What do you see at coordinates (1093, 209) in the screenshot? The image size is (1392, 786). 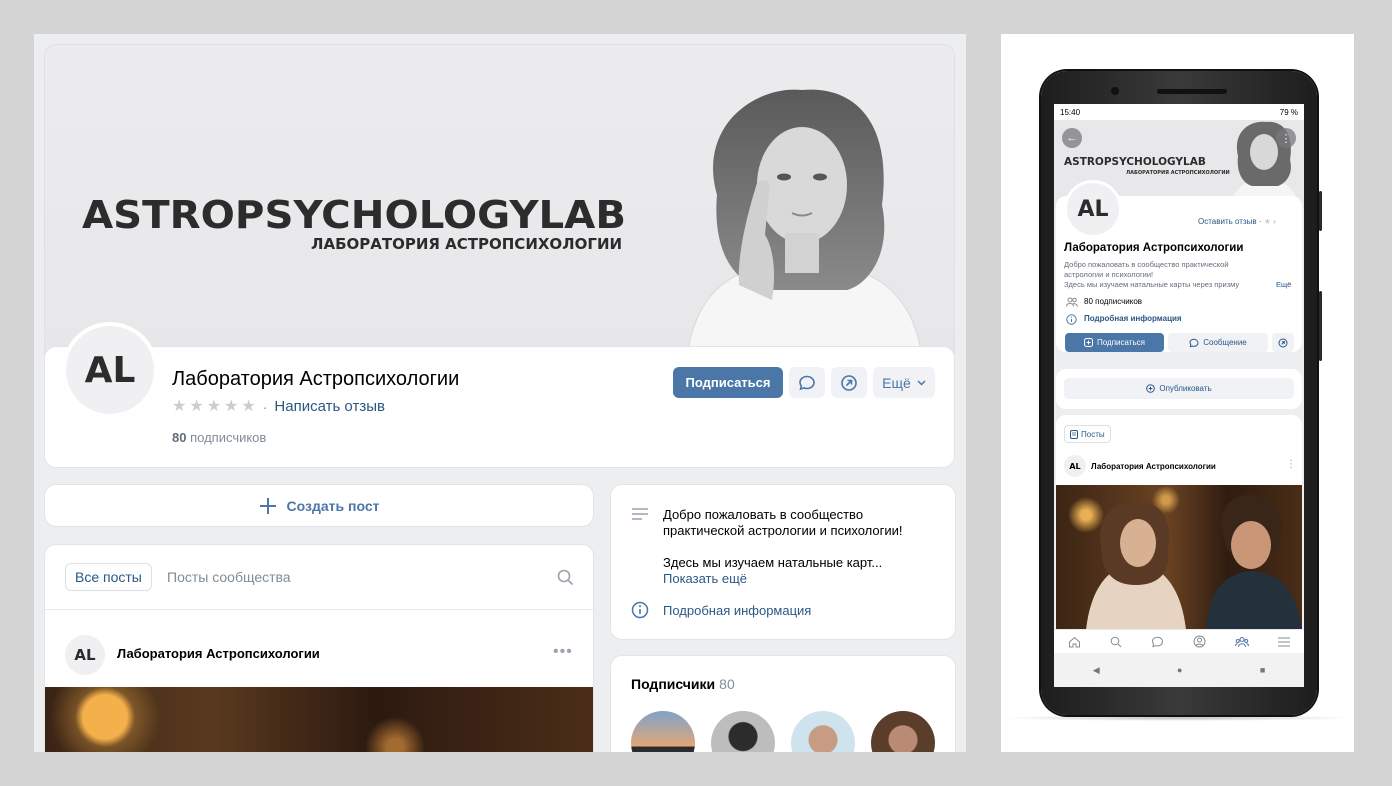 I see `mobile-group-avatar: AL` at bounding box center [1093, 209].